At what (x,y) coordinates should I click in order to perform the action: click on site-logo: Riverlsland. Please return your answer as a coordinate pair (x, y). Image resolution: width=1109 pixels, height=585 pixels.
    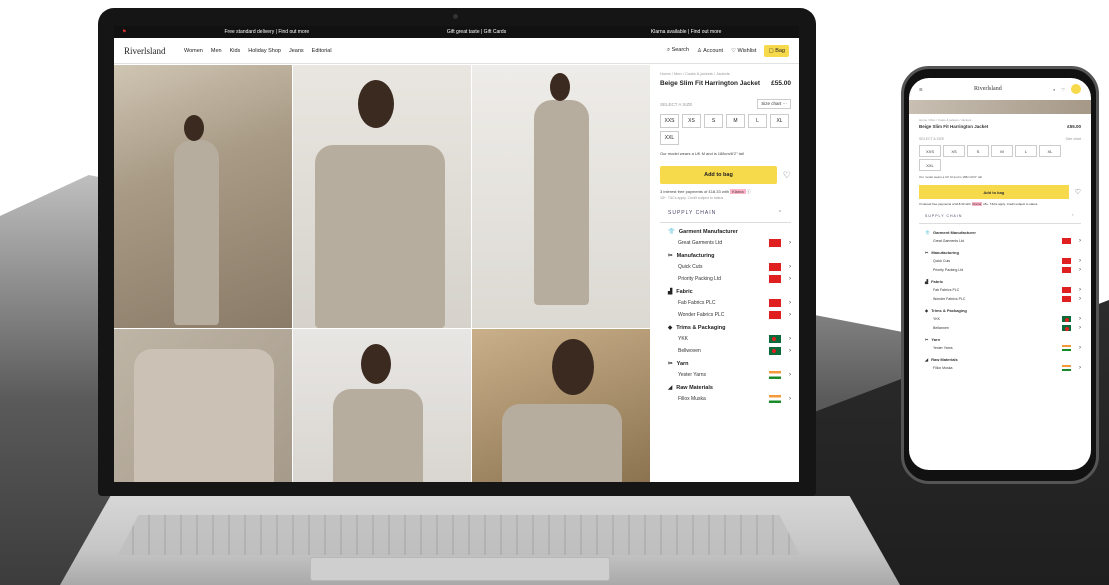
    Looking at the image, I should click on (154, 51).